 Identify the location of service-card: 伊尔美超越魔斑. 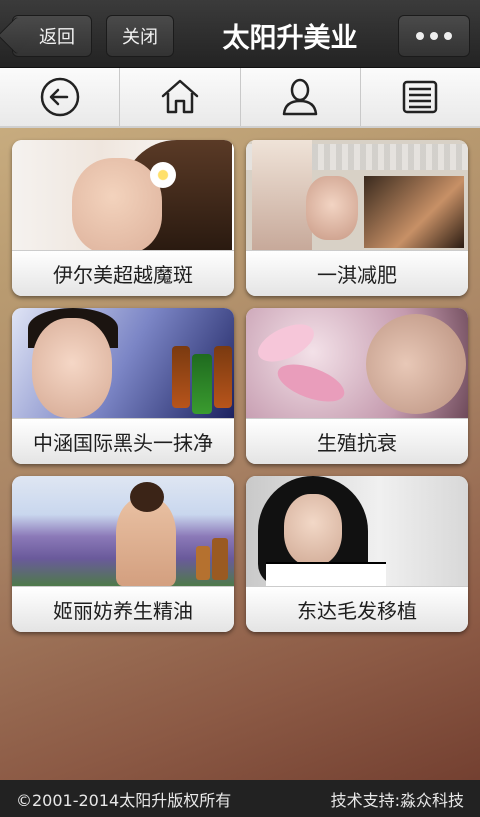
(123, 218).